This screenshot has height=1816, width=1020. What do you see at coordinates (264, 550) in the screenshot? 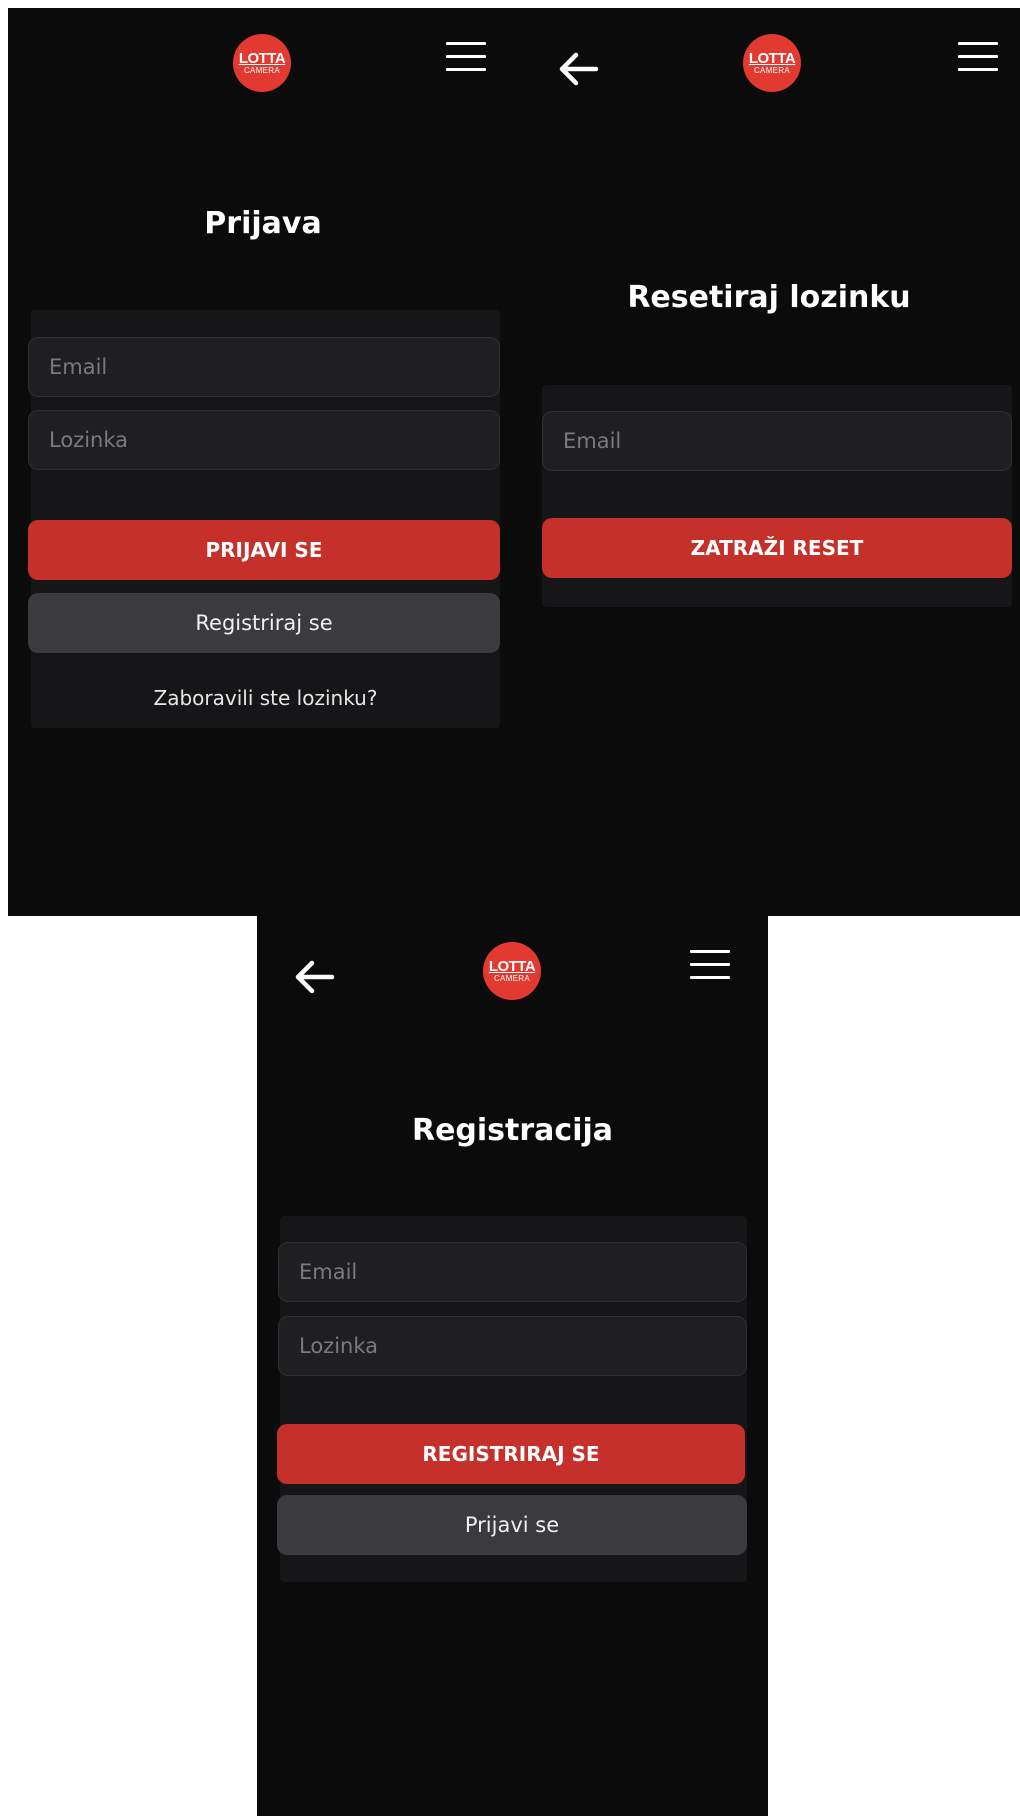
I see `login-submit-button: PRIJAVI SE` at bounding box center [264, 550].